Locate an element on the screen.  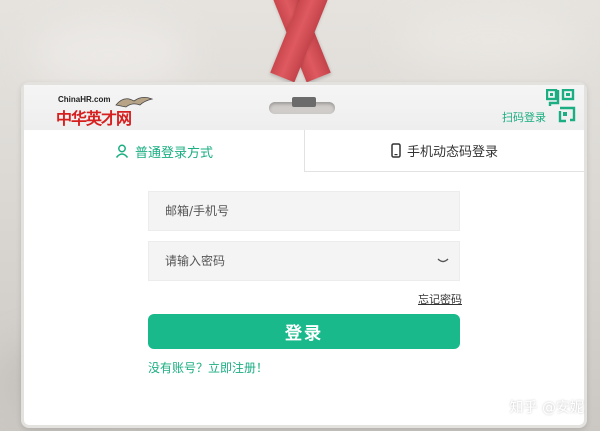
password-field is located at coordinates (304, 261).